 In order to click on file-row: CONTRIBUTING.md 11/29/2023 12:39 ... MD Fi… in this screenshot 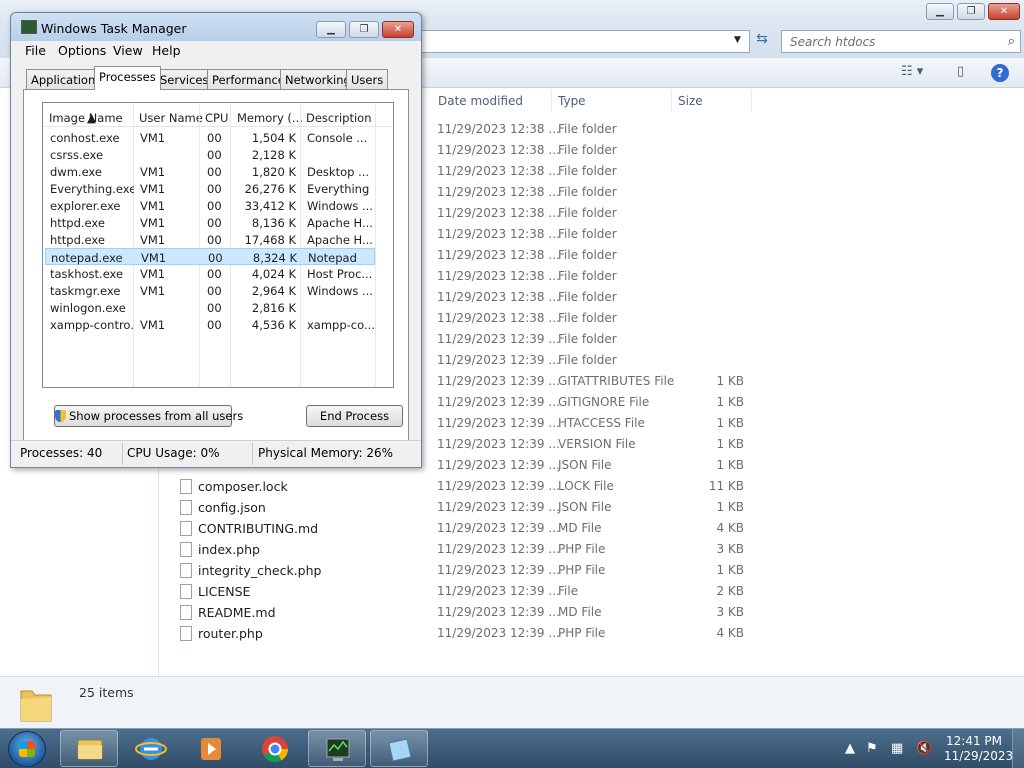, I will do `click(380, 528)`.